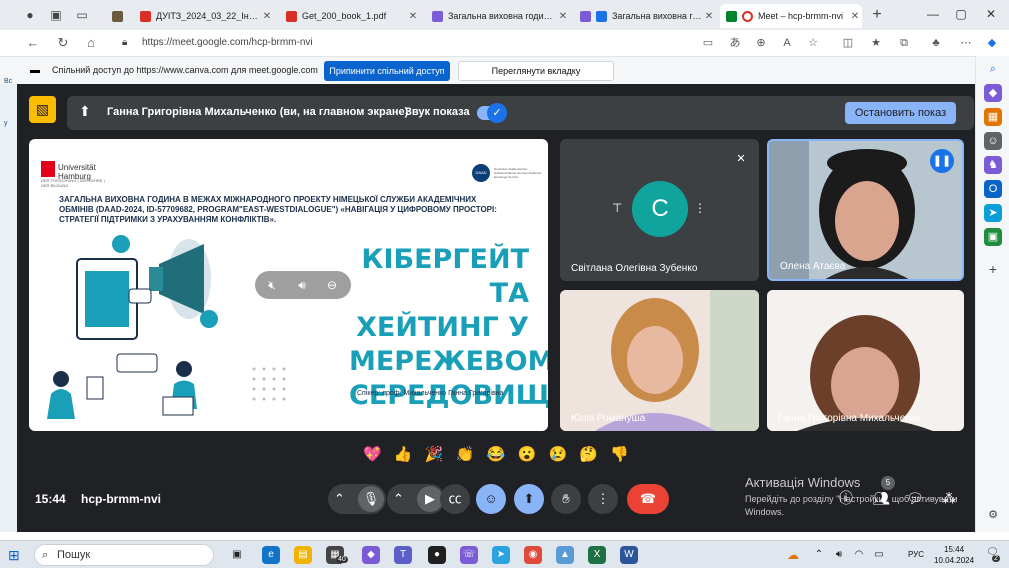 The height and width of the screenshot is (568, 1009). I want to click on tab-2: ДУІТЗ_2024_03_22_Інформ_д ✕, so click(204, 16).